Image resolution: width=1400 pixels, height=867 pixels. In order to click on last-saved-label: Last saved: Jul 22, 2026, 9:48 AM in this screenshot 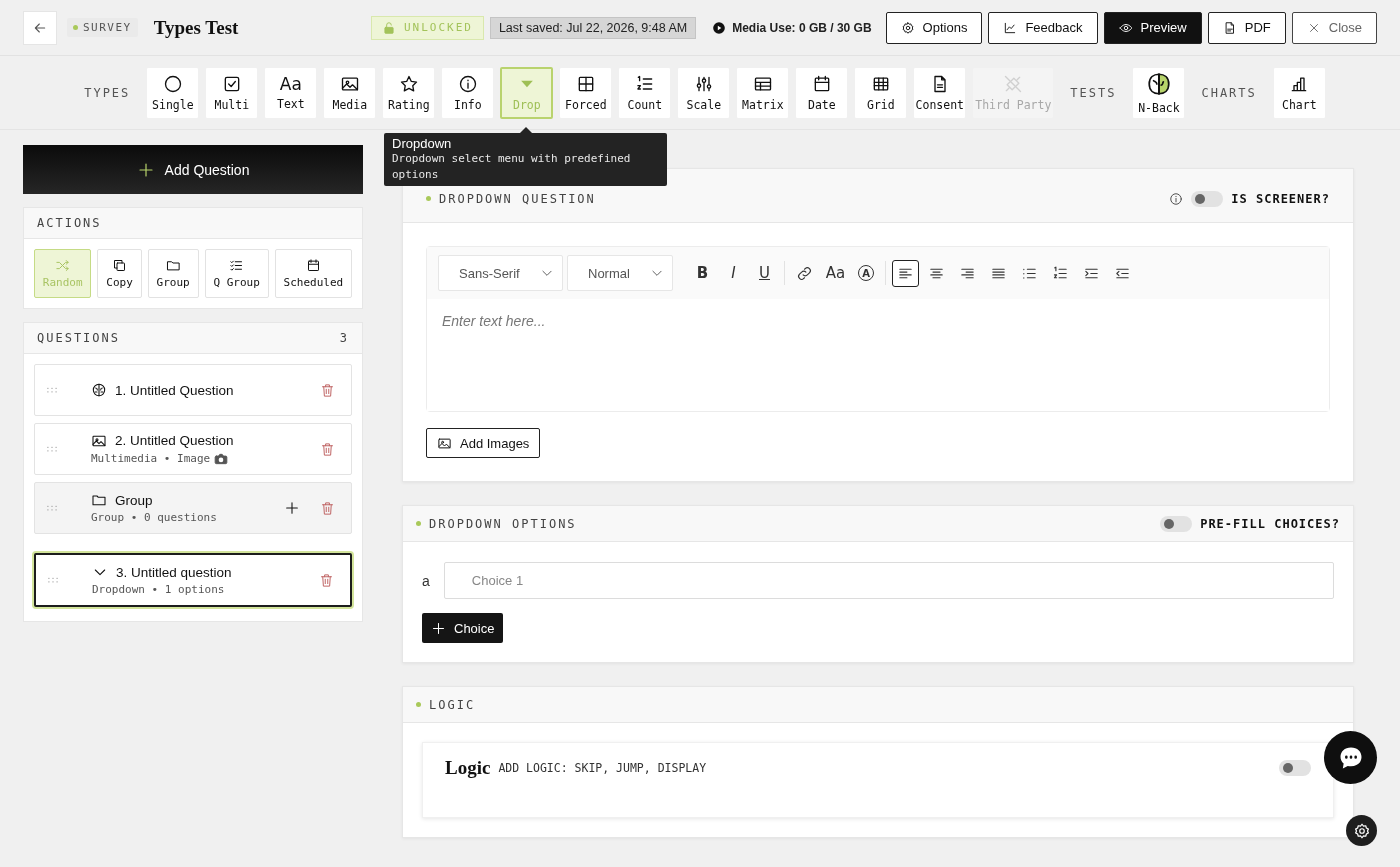, I will do `click(593, 27)`.